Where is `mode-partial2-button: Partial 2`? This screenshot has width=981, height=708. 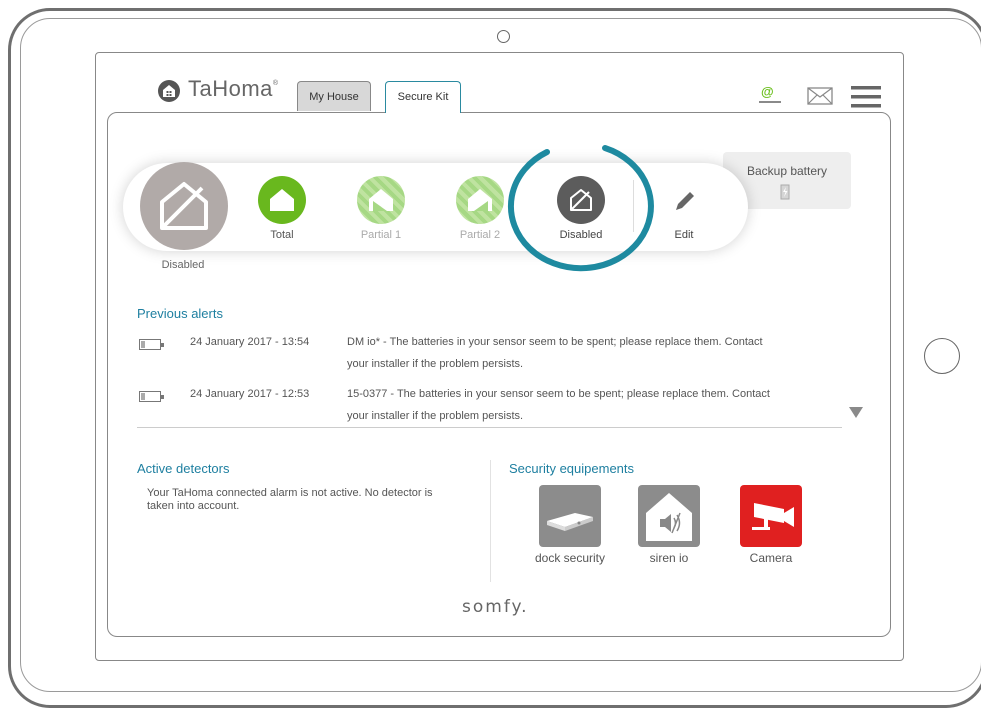 mode-partial2-button: Partial 2 is located at coordinates (480, 208).